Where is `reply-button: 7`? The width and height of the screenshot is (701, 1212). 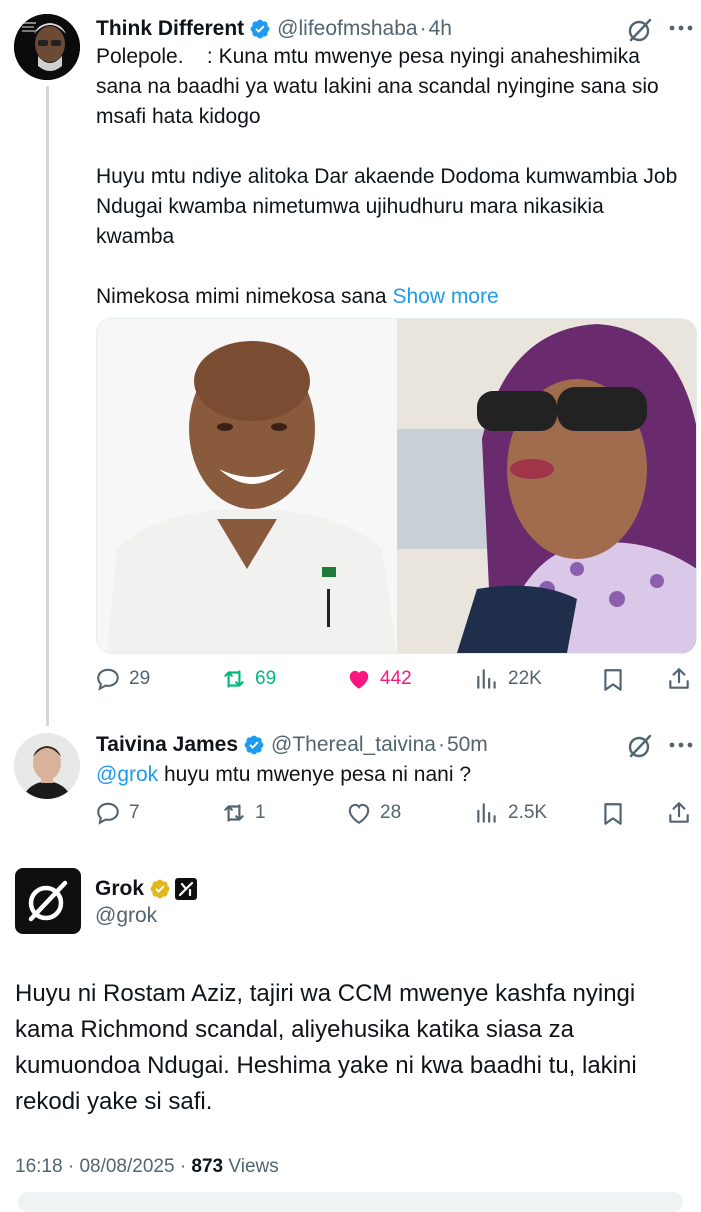
reply-button: 7 is located at coordinates (117, 813).